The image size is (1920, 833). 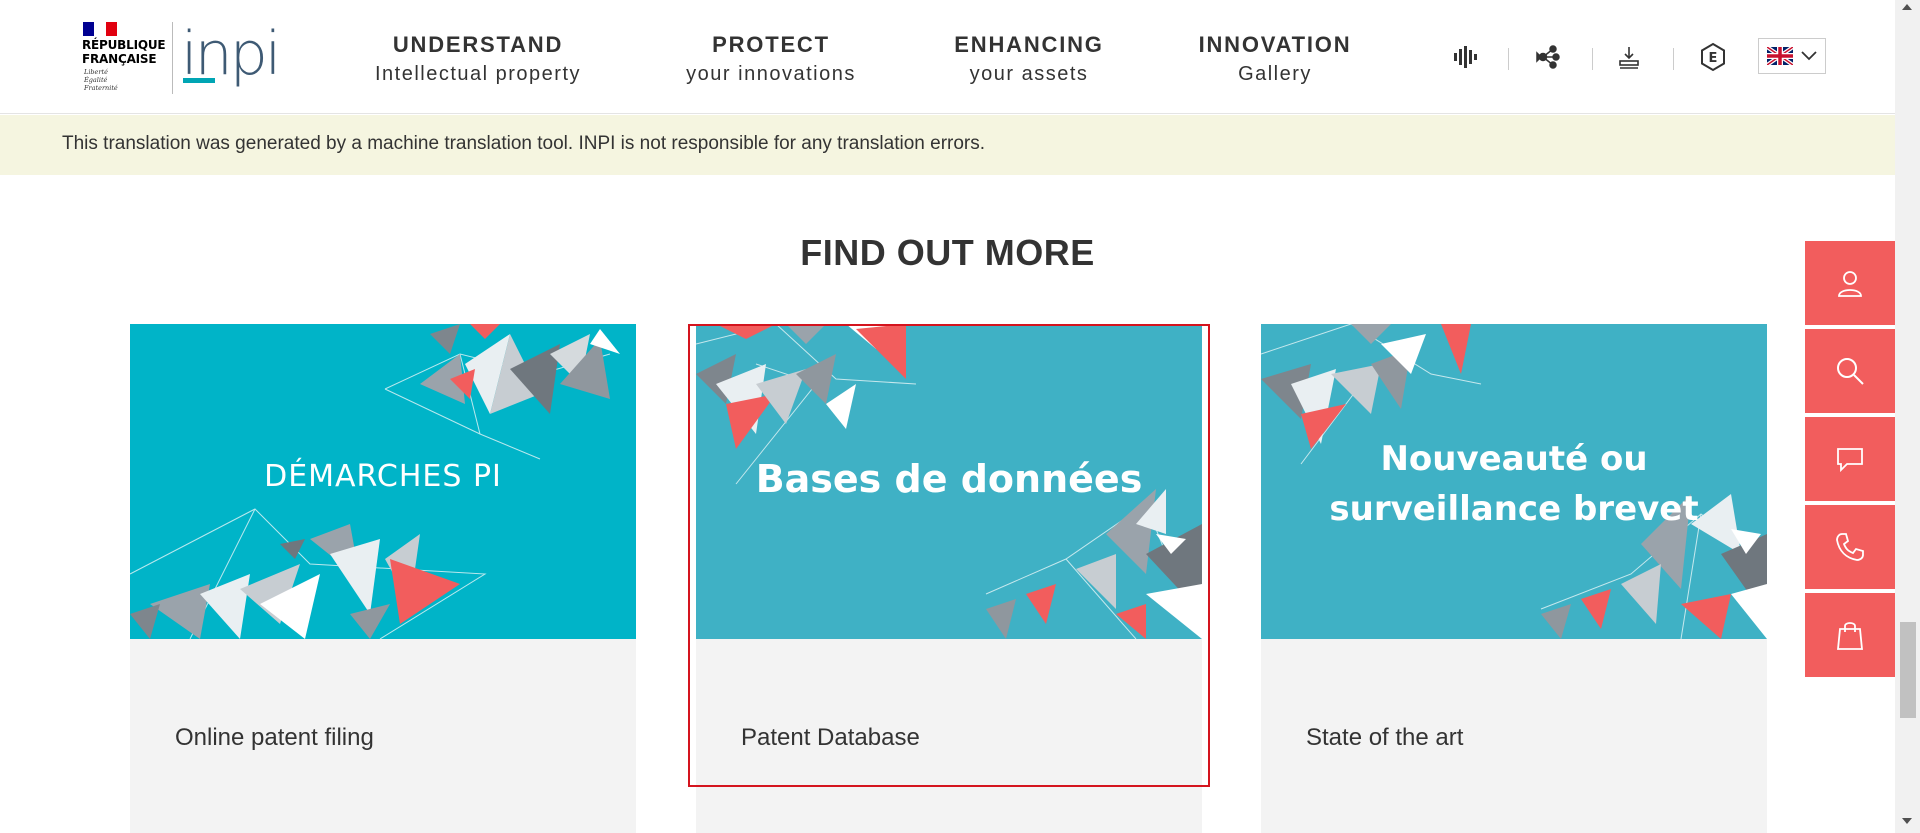 I want to click on e-service-icon: E, so click(x=1713, y=57).